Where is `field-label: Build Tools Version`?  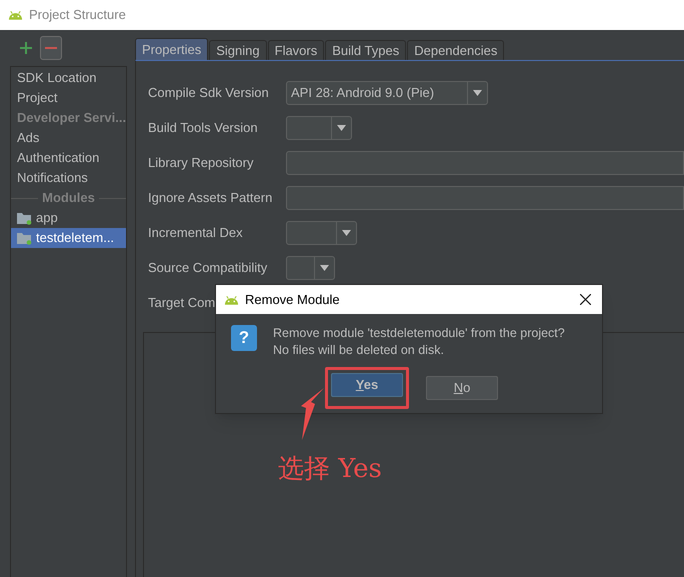
field-label: Build Tools Version is located at coordinates (203, 127).